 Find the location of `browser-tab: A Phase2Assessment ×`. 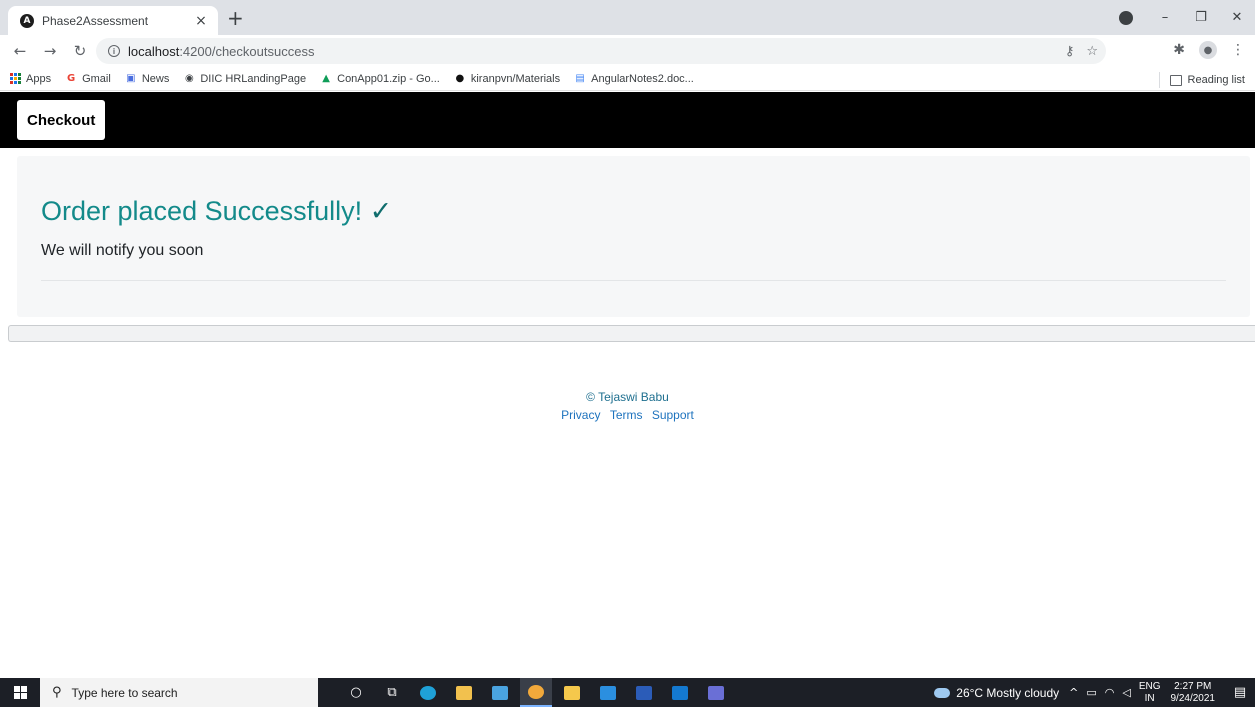

browser-tab: A Phase2Assessment × is located at coordinates (113, 20).